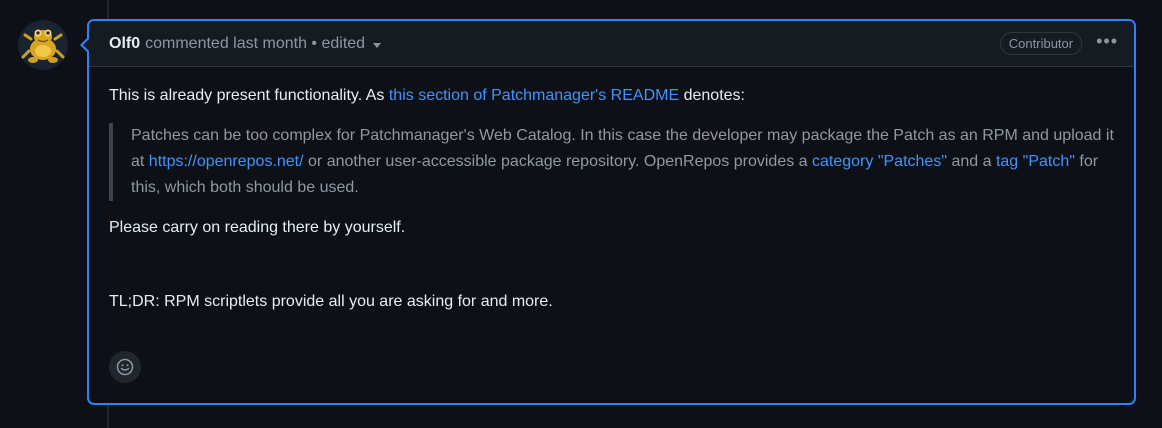  Describe the element at coordinates (124, 44) in the screenshot. I see `comment-author: Olf0` at that location.